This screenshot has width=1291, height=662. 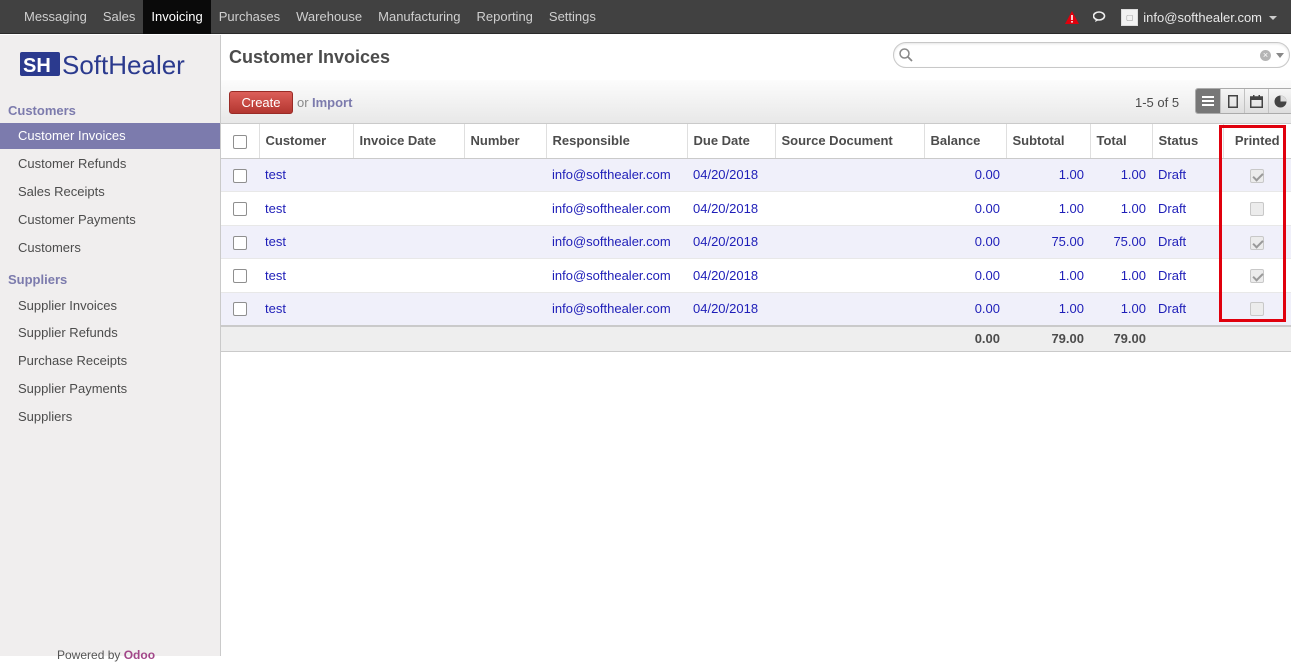 What do you see at coordinates (305, 141) in the screenshot?
I see `column-customer: Customer` at bounding box center [305, 141].